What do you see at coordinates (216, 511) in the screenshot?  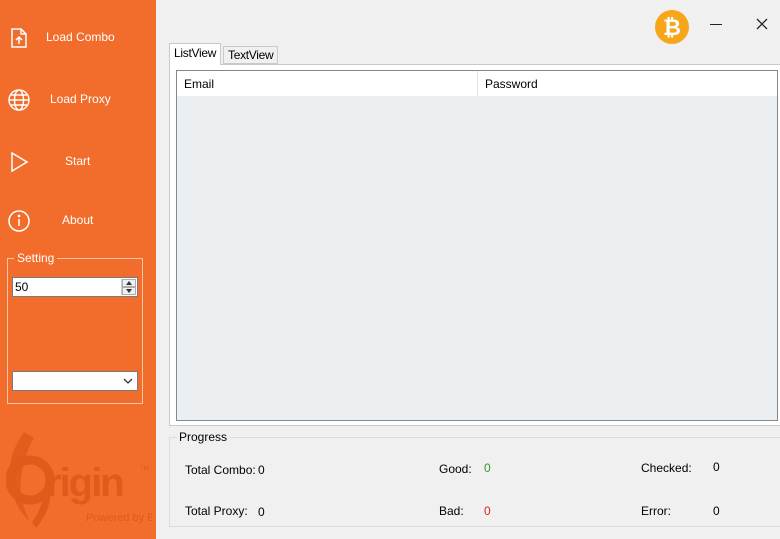 I see `total-proxy-label: Total Proxy:` at bounding box center [216, 511].